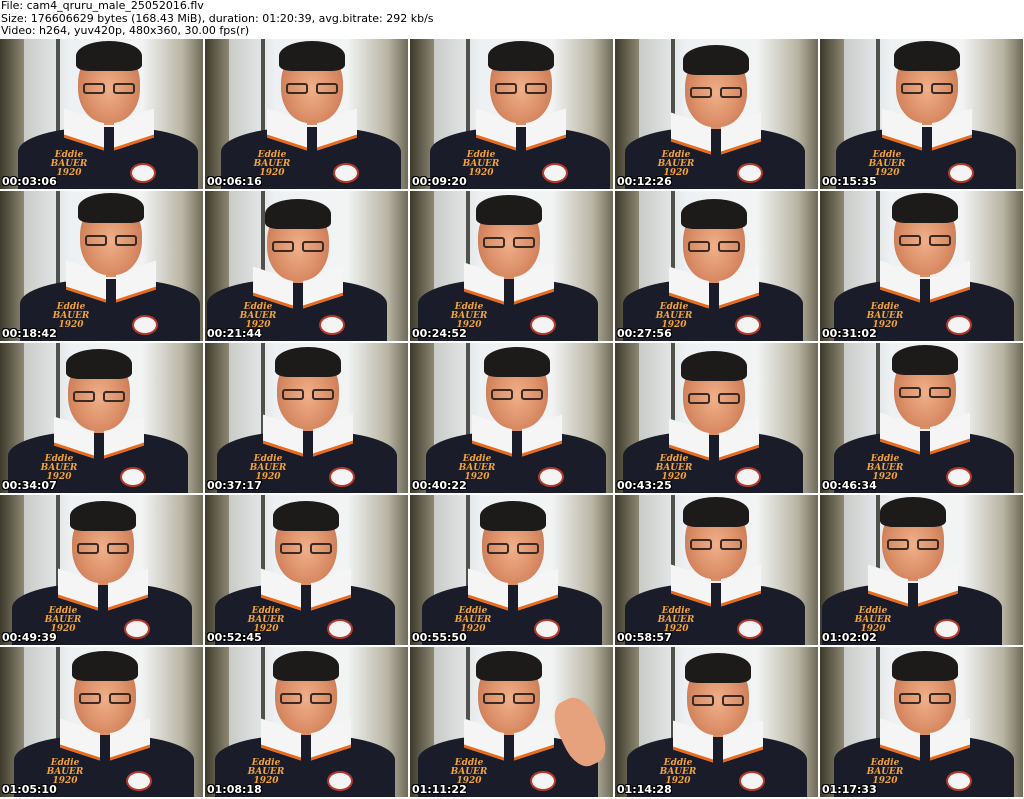 This screenshot has height=799, width=1024. I want to click on thumbnail-timestamp: 01:05:10, so click(29, 789).